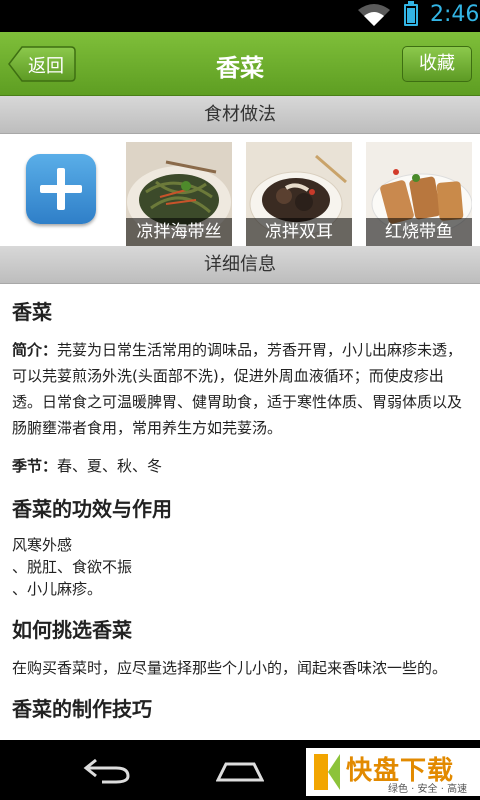  I want to click on clock: 2:46, so click(455, 14).